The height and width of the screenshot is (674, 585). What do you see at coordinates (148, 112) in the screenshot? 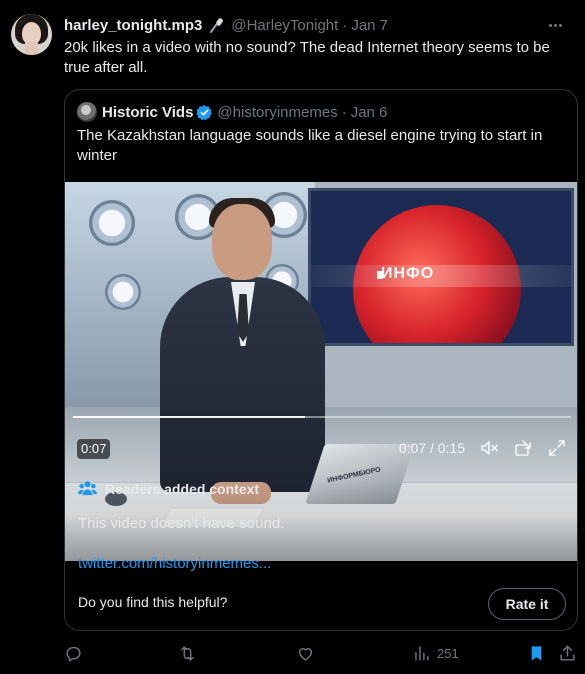
I see `quoted-author-name: Historic Vids` at bounding box center [148, 112].